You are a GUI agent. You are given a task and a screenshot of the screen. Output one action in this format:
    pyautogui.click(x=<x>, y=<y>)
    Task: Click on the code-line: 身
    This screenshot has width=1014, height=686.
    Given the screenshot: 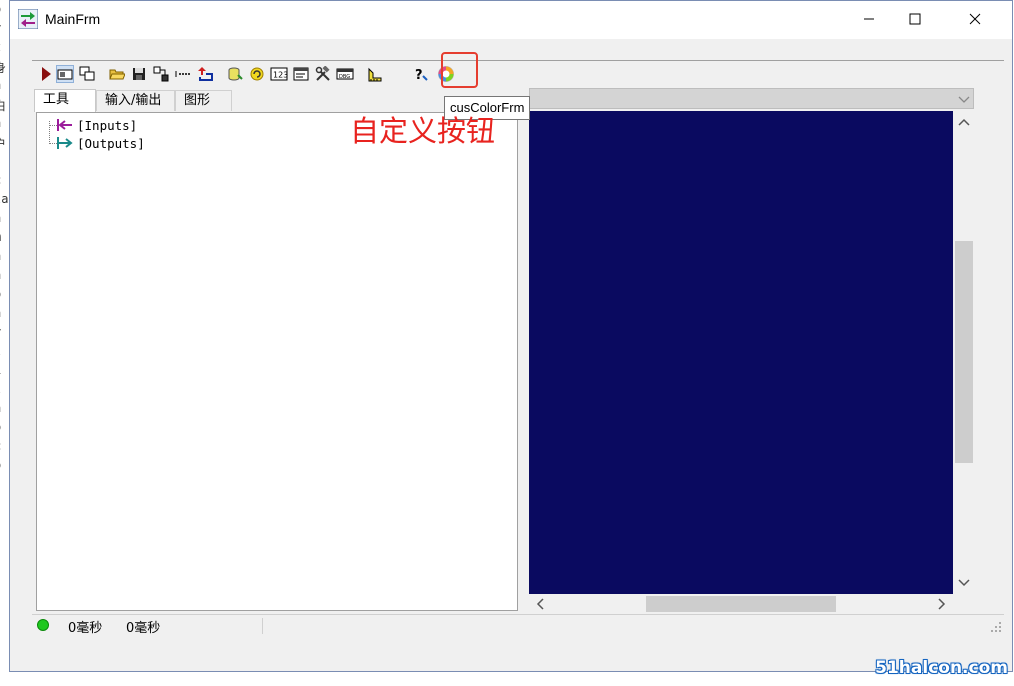 What is the action you would take?
    pyautogui.click(x=3, y=68)
    